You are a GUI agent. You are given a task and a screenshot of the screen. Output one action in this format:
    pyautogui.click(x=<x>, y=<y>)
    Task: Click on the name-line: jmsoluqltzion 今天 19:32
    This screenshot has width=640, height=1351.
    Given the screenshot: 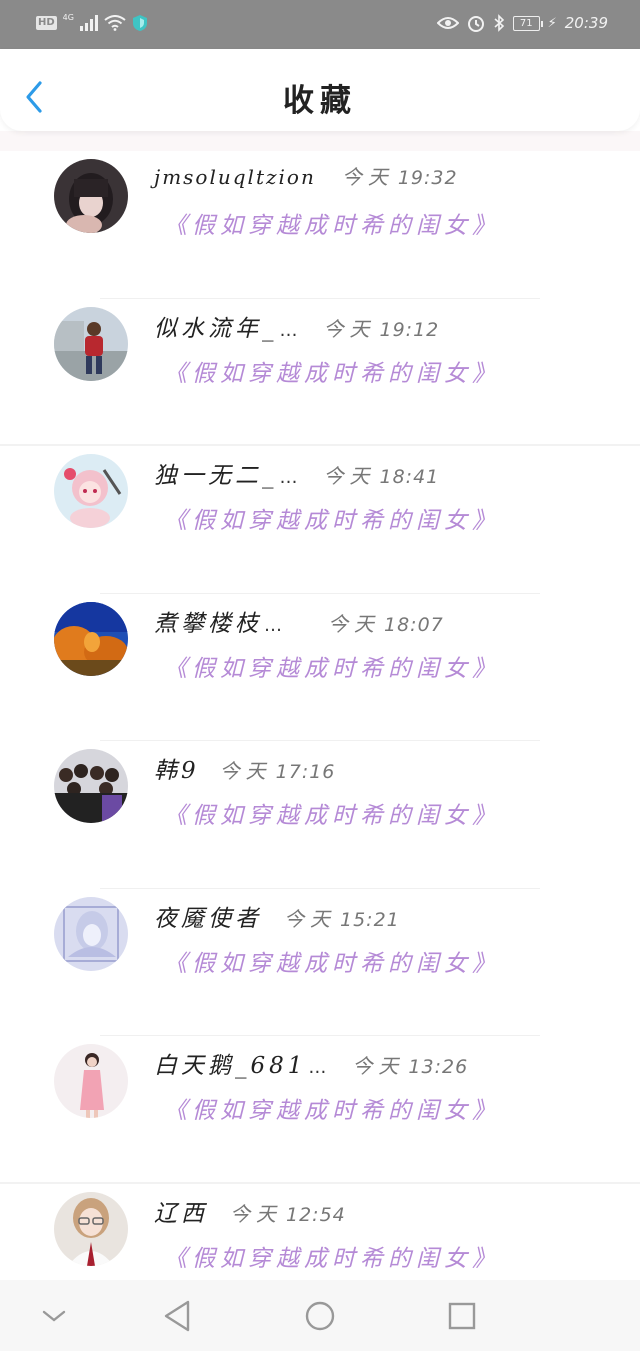 What is the action you would take?
    pyautogui.click(x=306, y=175)
    